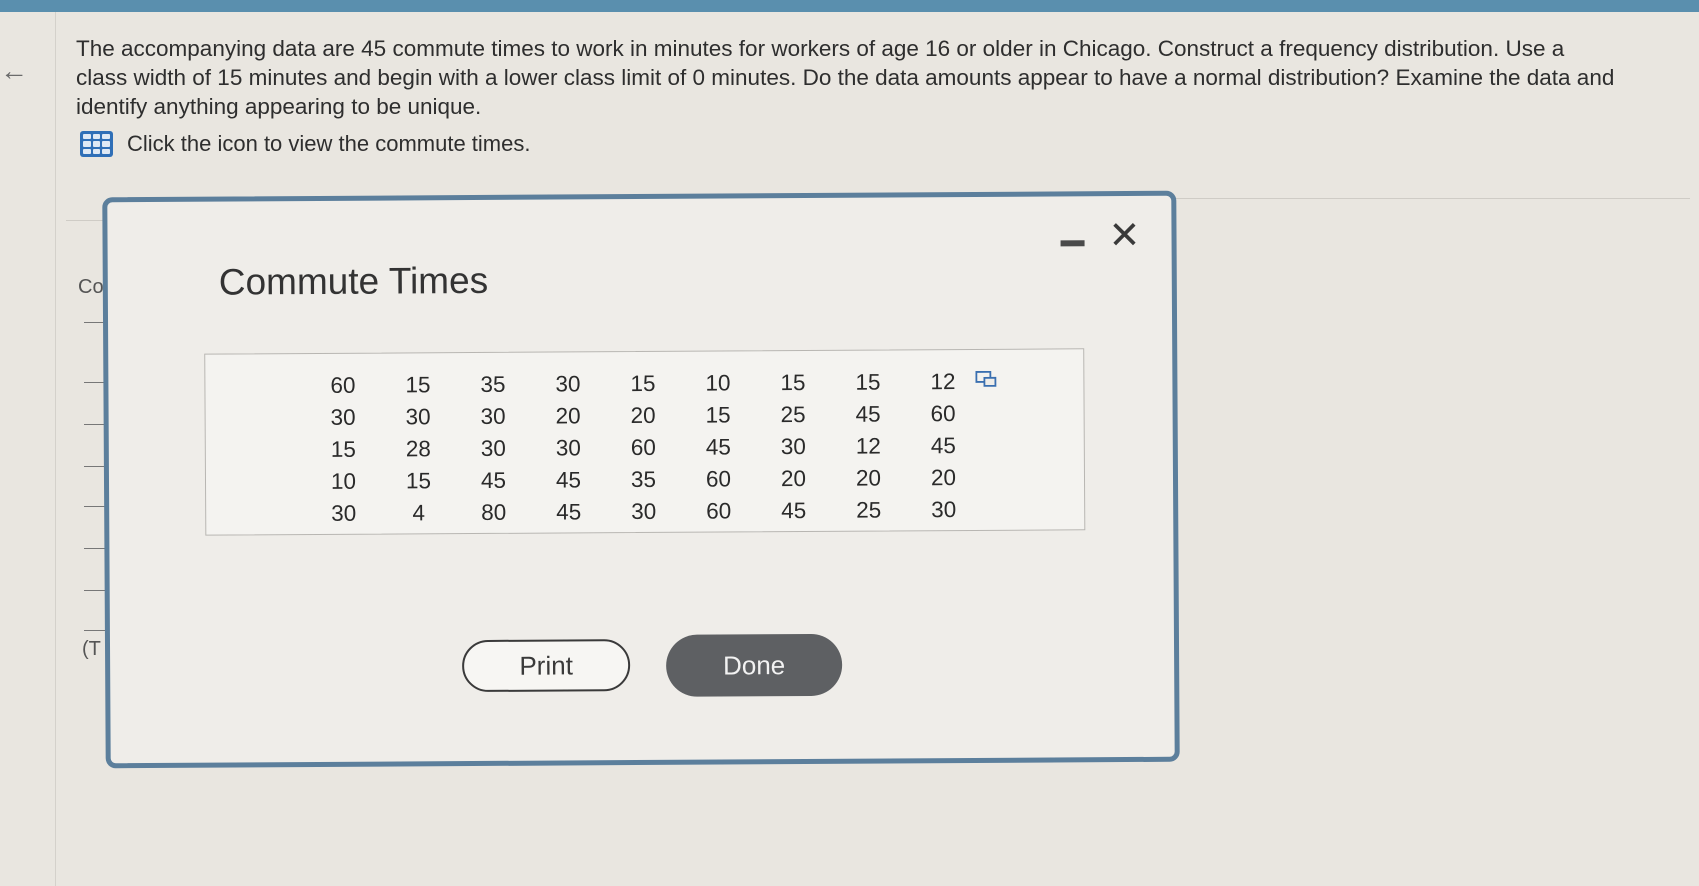 The image size is (1699, 886). I want to click on data-table-icon, so click(96, 144).